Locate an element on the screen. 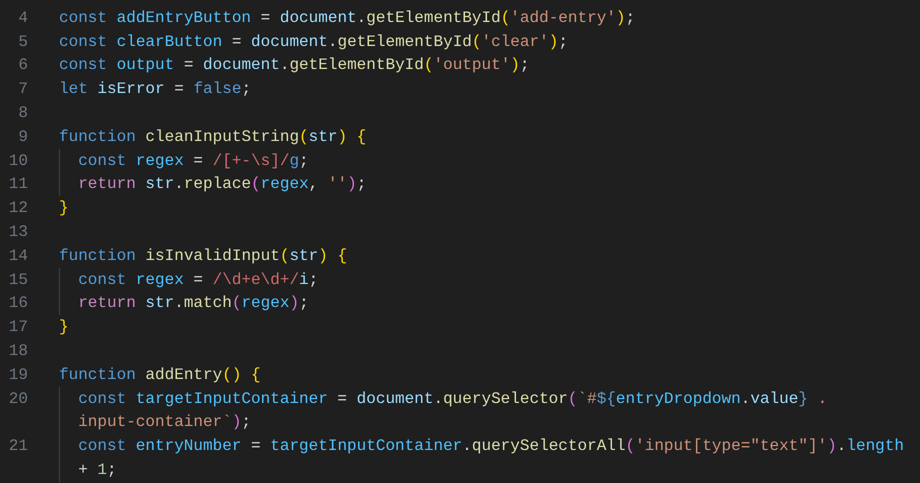 This screenshot has width=920, height=483. line-number: 14 is located at coordinates (18, 256).